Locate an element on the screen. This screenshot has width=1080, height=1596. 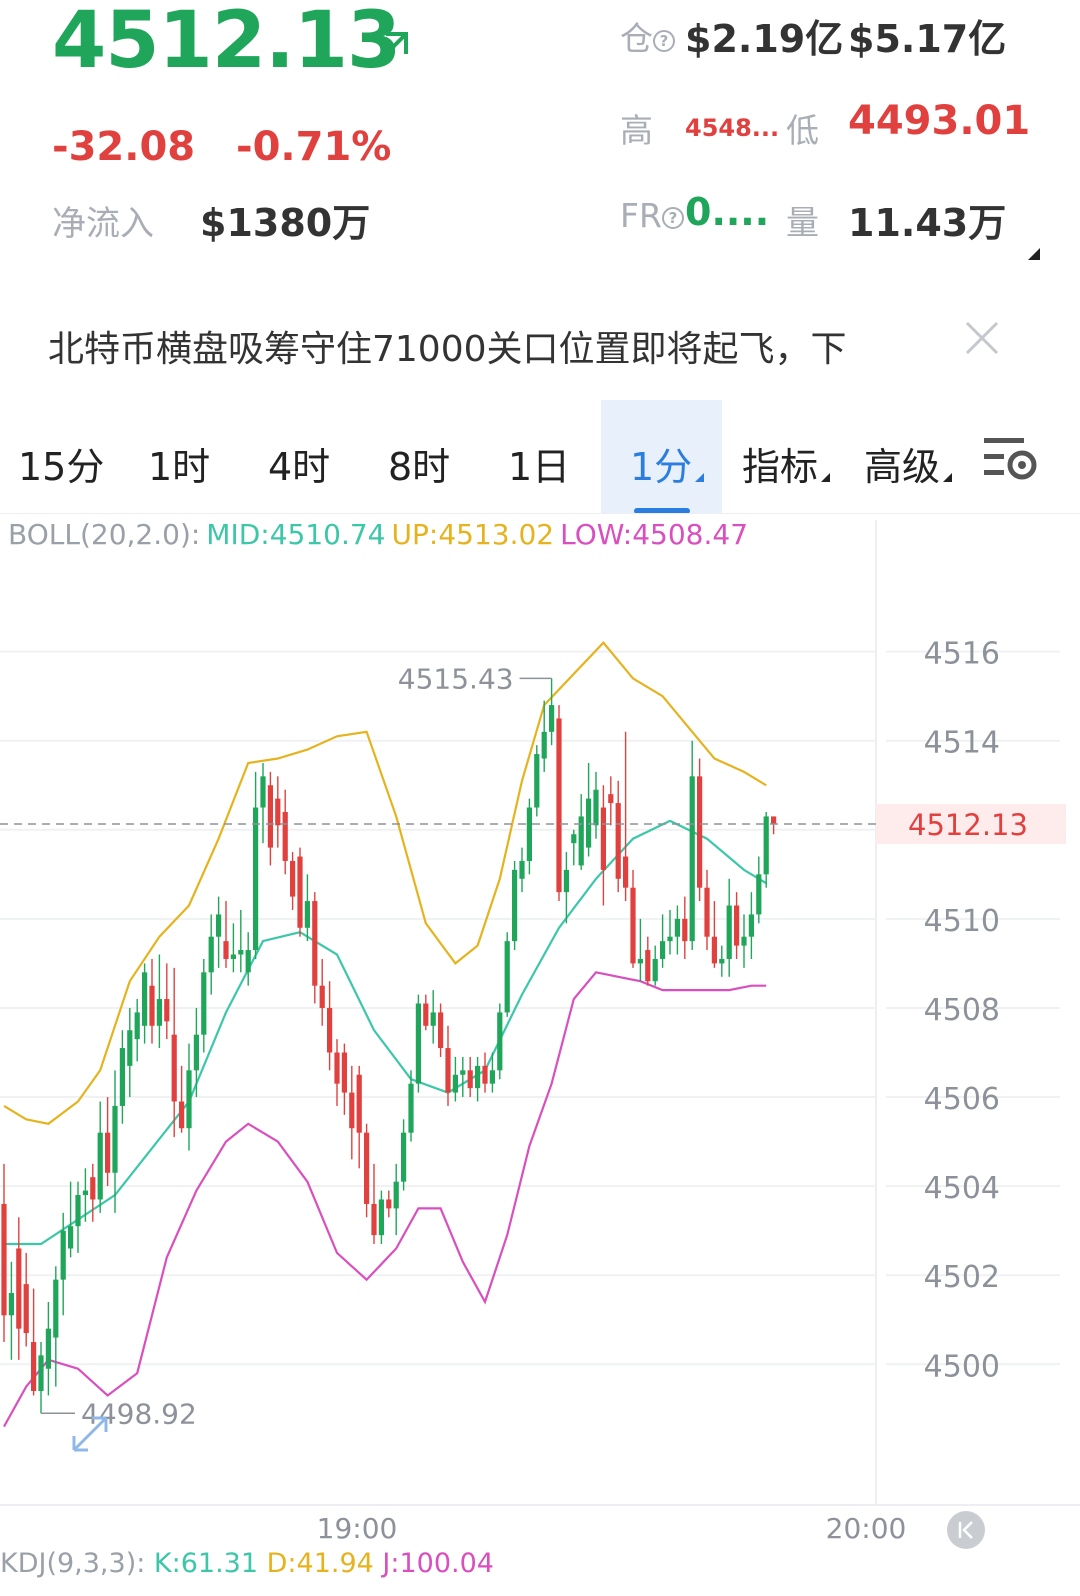
y-tick-label: 4506 is located at coordinates (962, 1099).